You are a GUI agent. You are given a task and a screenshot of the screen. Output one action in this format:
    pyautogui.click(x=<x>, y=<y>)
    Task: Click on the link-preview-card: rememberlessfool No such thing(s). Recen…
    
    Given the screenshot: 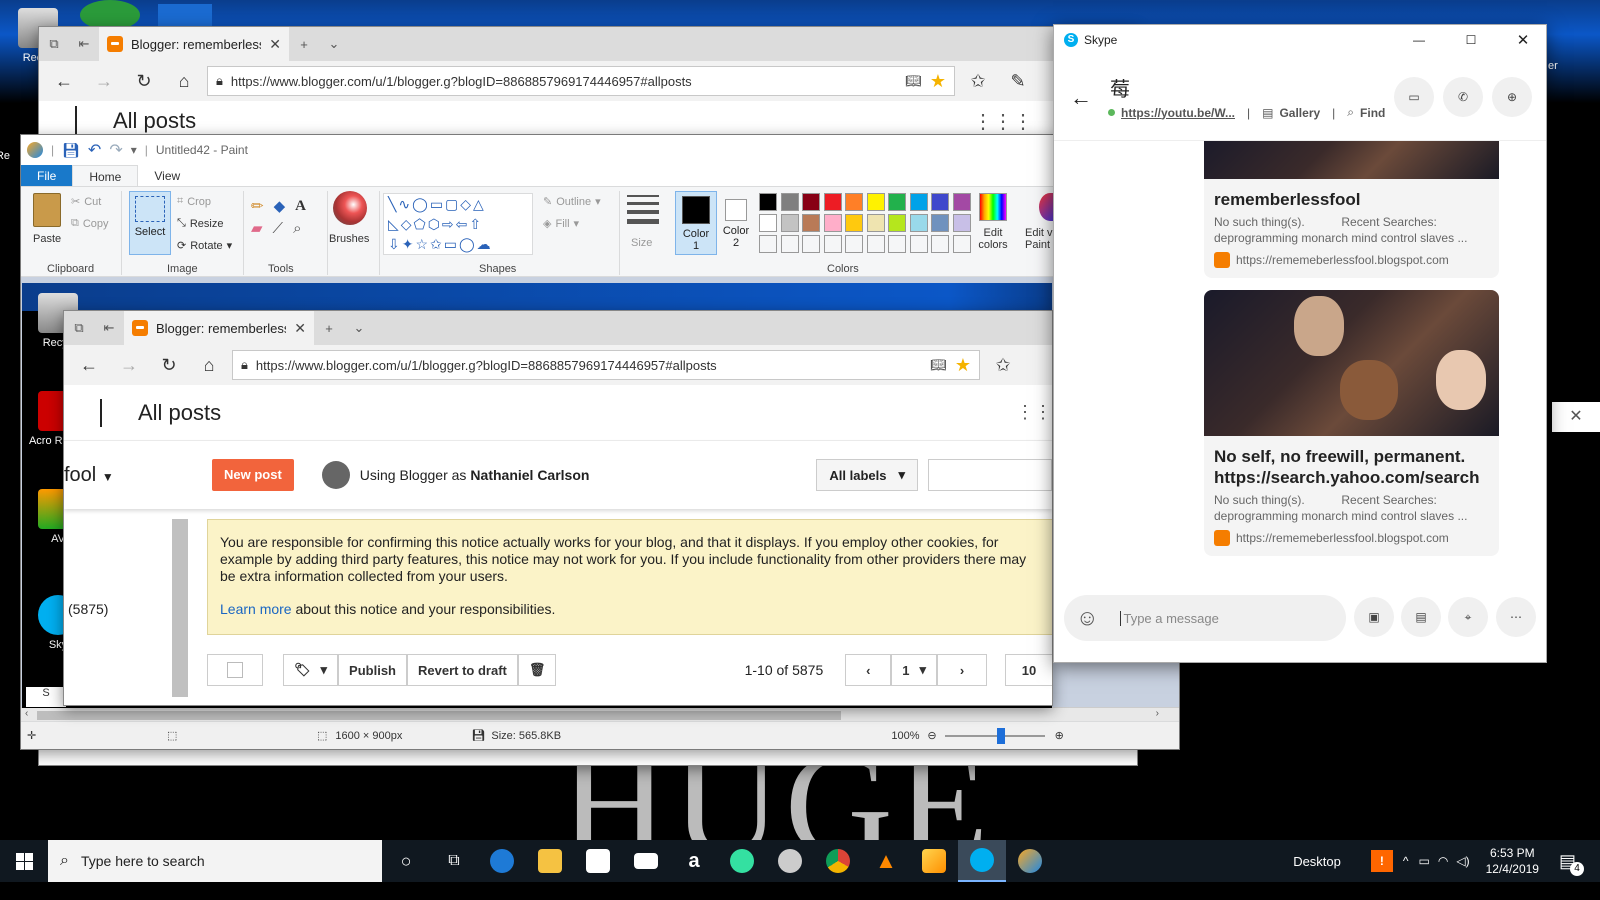 What is the action you would take?
    pyautogui.click(x=1351, y=209)
    